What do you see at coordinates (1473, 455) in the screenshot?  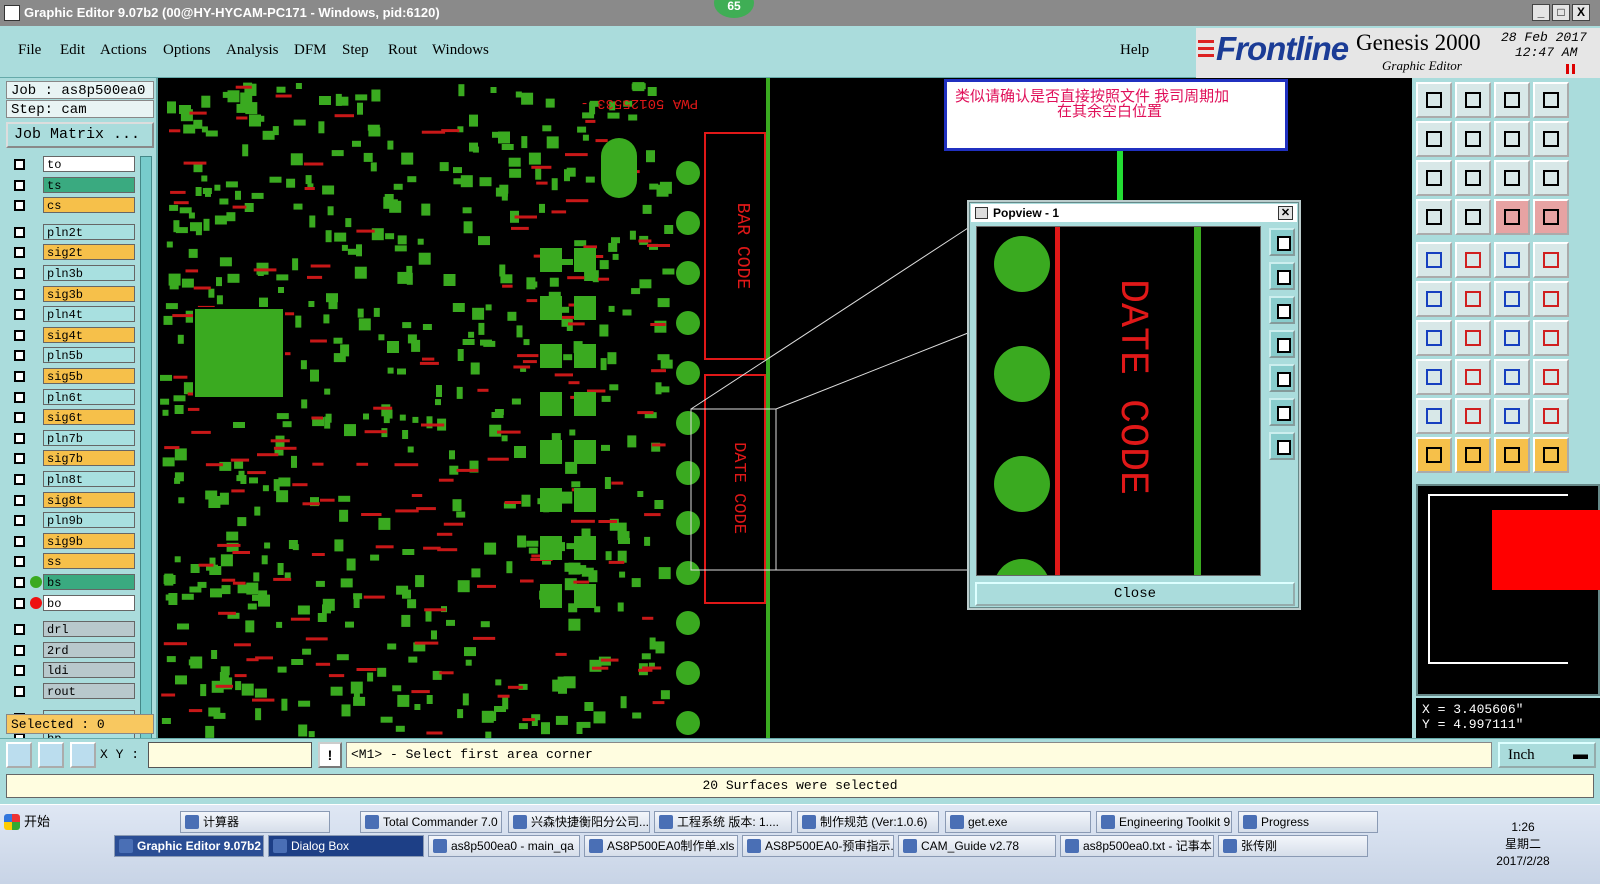 I see `tool-button-r10-c2` at bounding box center [1473, 455].